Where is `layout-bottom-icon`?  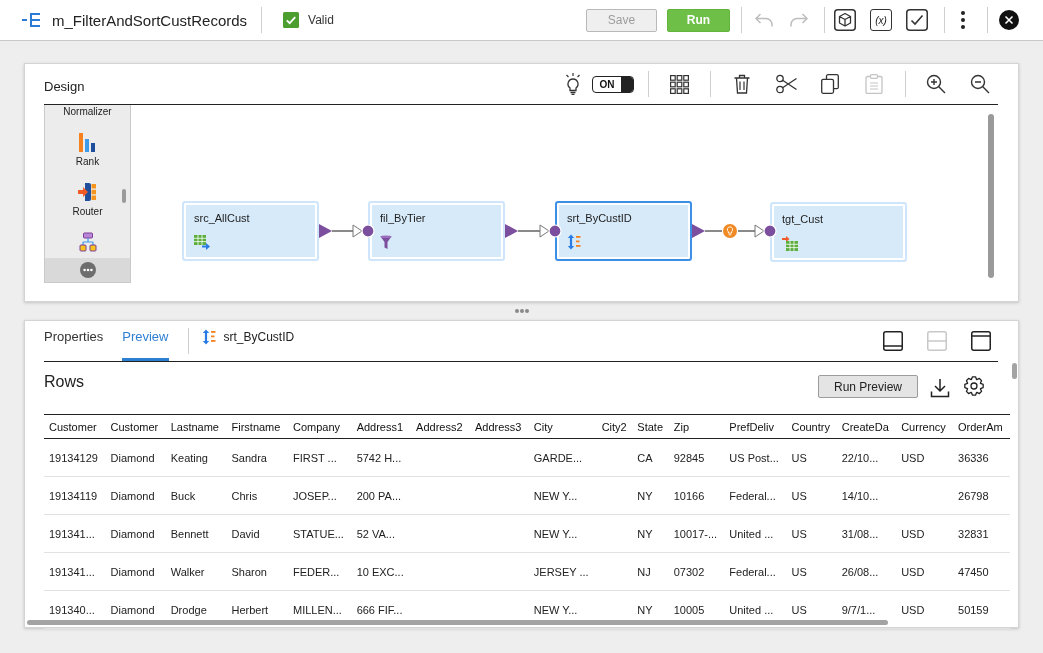 layout-bottom-icon is located at coordinates (893, 341).